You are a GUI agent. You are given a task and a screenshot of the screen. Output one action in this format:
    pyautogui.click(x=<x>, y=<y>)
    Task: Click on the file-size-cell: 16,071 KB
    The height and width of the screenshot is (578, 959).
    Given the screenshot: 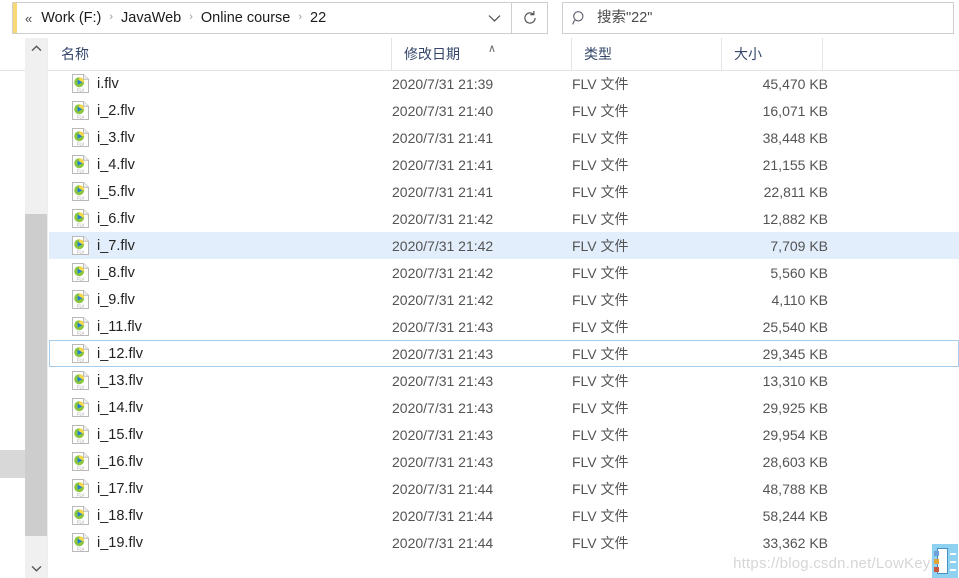 What is the action you would take?
    pyautogui.click(x=795, y=110)
    